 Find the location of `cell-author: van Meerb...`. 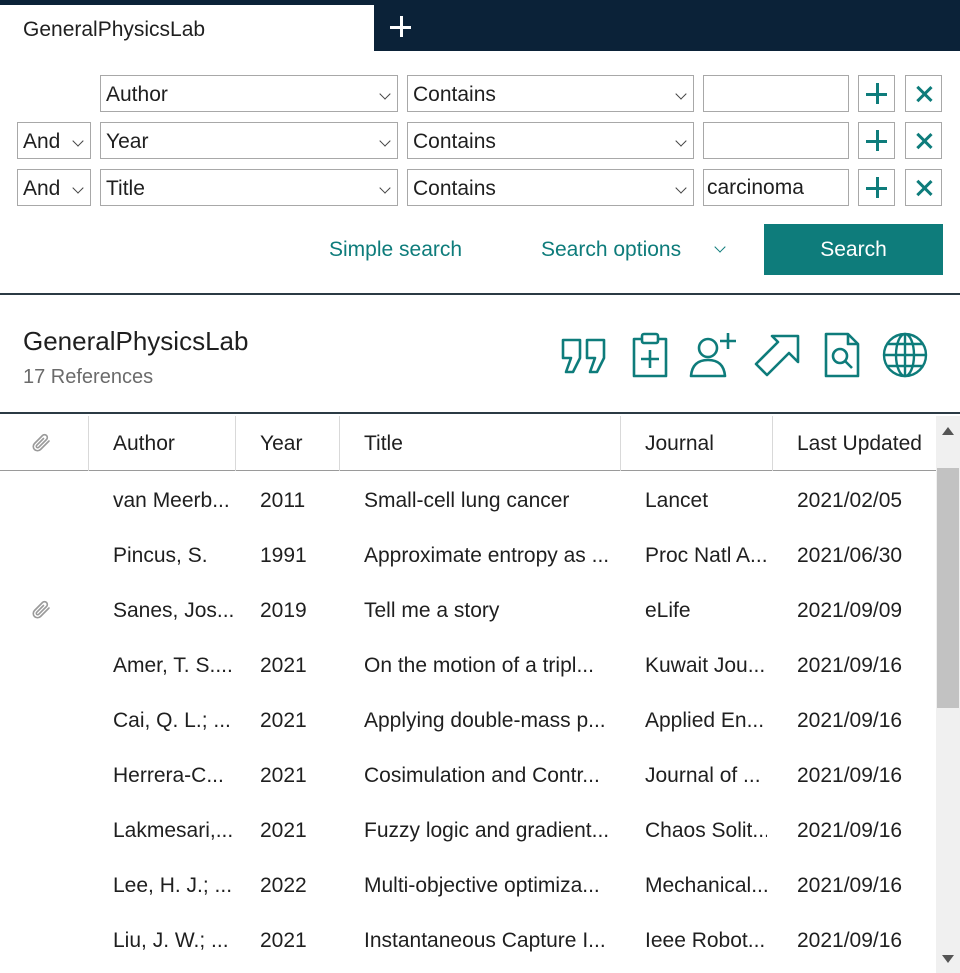

cell-author: van Meerb... is located at coordinates (171, 500).